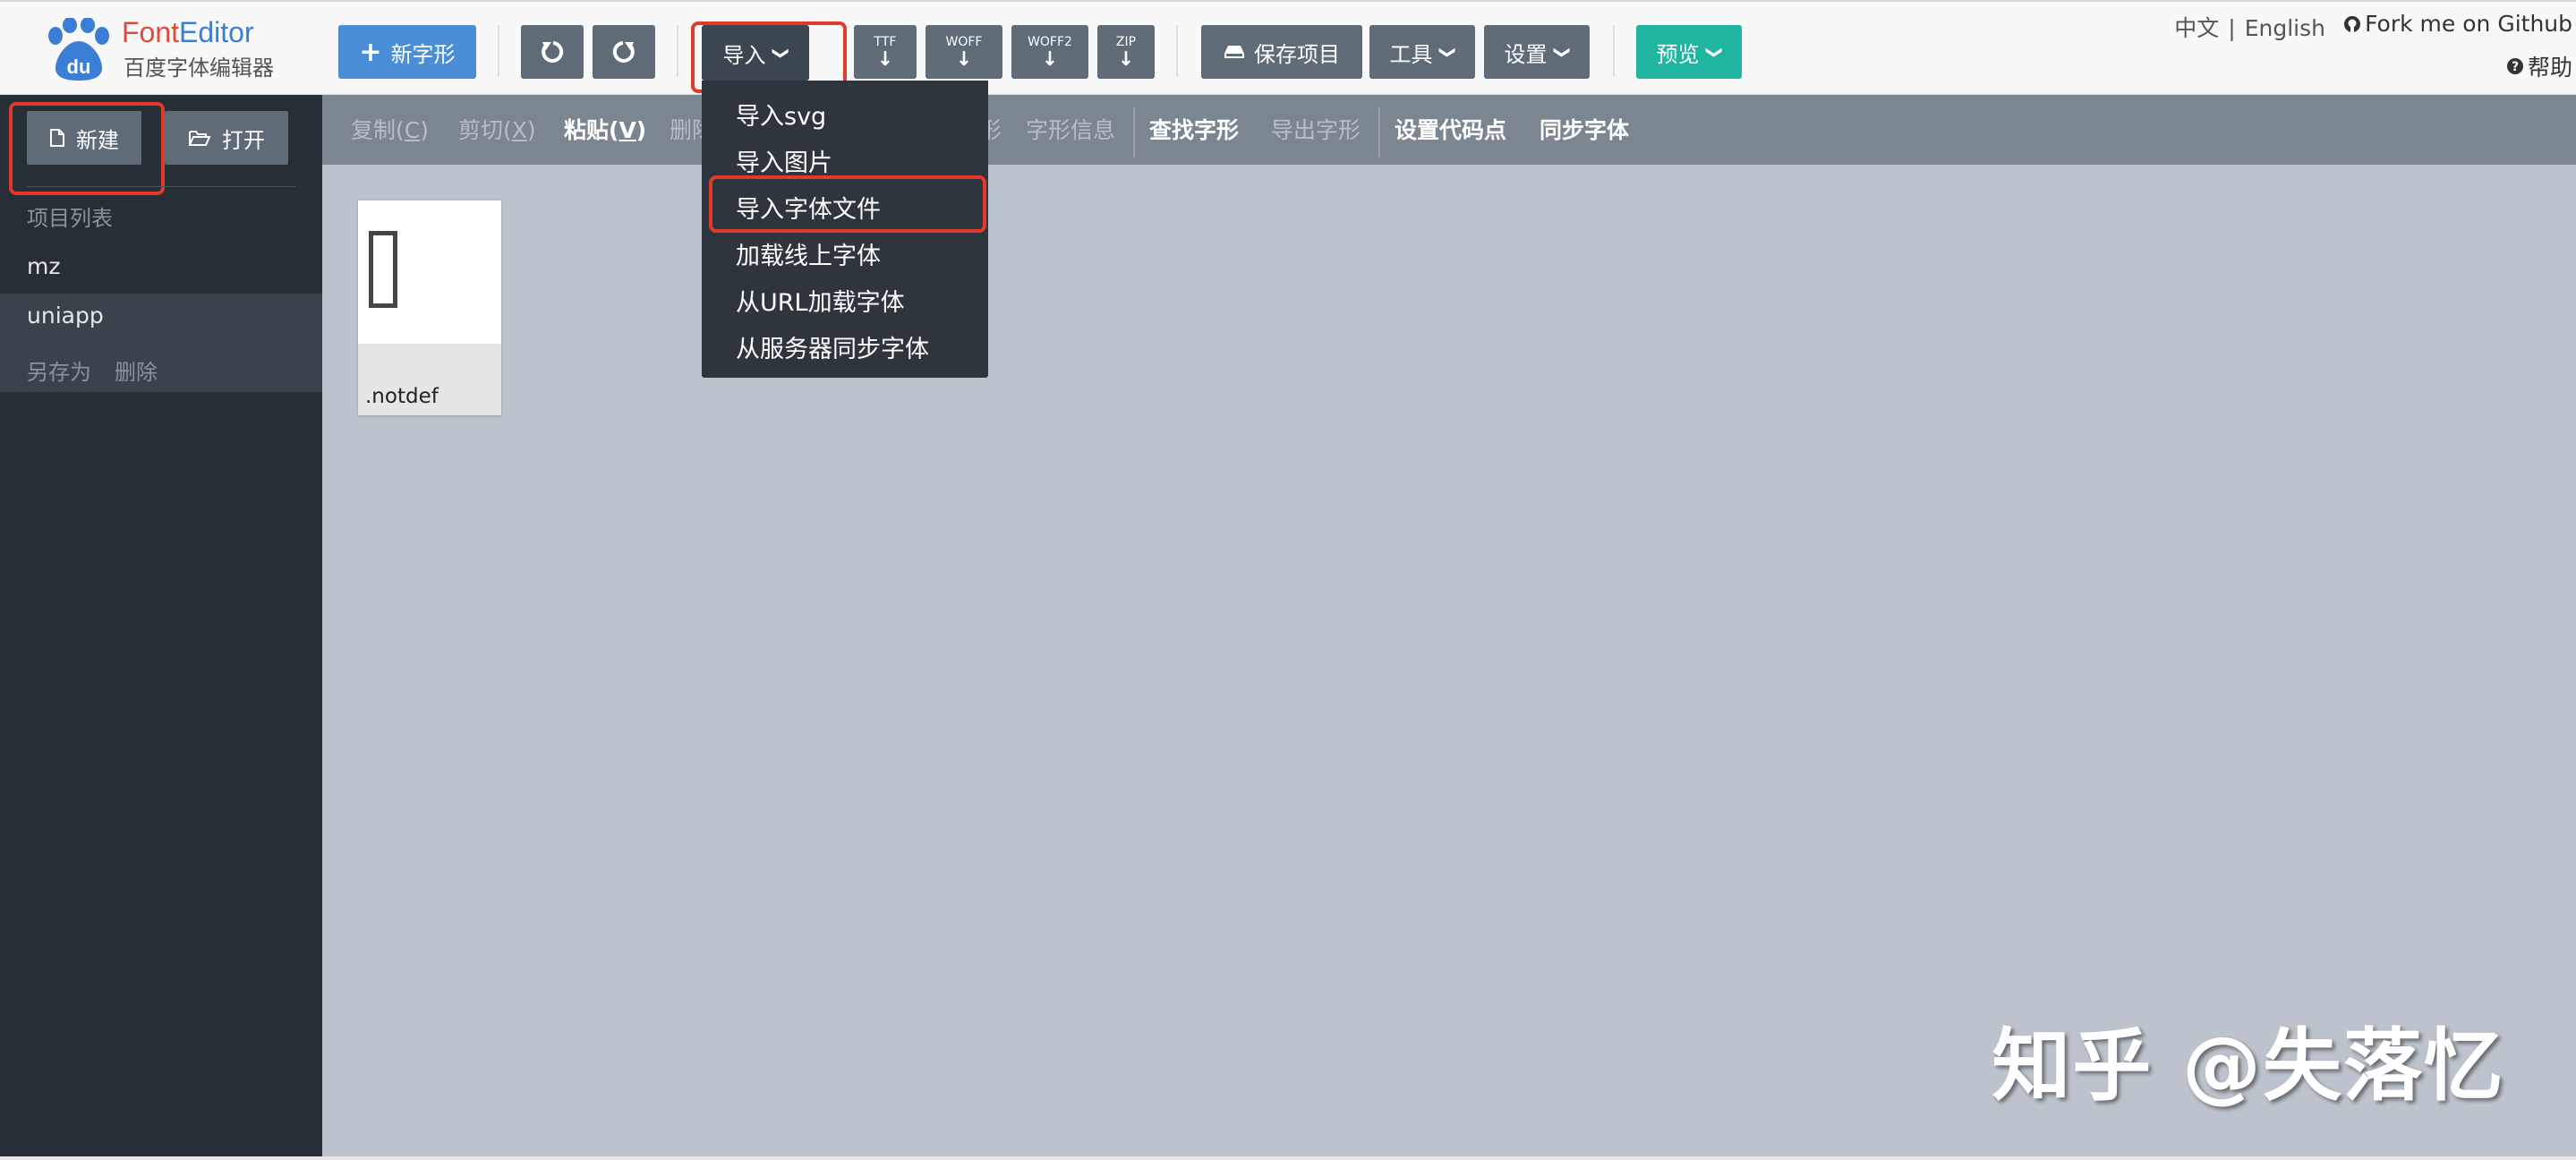 The width and height of the screenshot is (2576, 1160). I want to click on menu-item-load-font-from-url: 从URL加载字体, so click(820, 300).